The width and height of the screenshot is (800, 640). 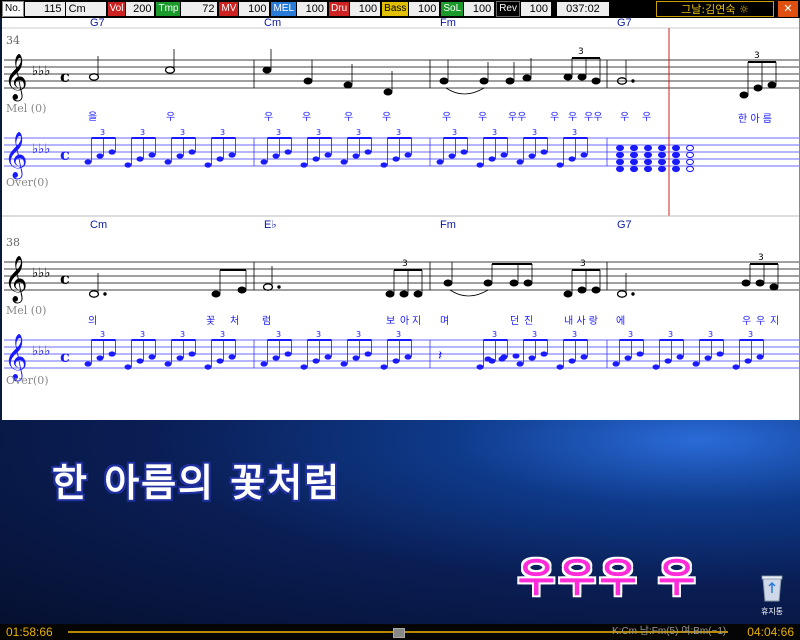 What do you see at coordinates (581, 52) in the screenshot?
I see `triplet-mark-1: 3` at bounding box center [581, 52].